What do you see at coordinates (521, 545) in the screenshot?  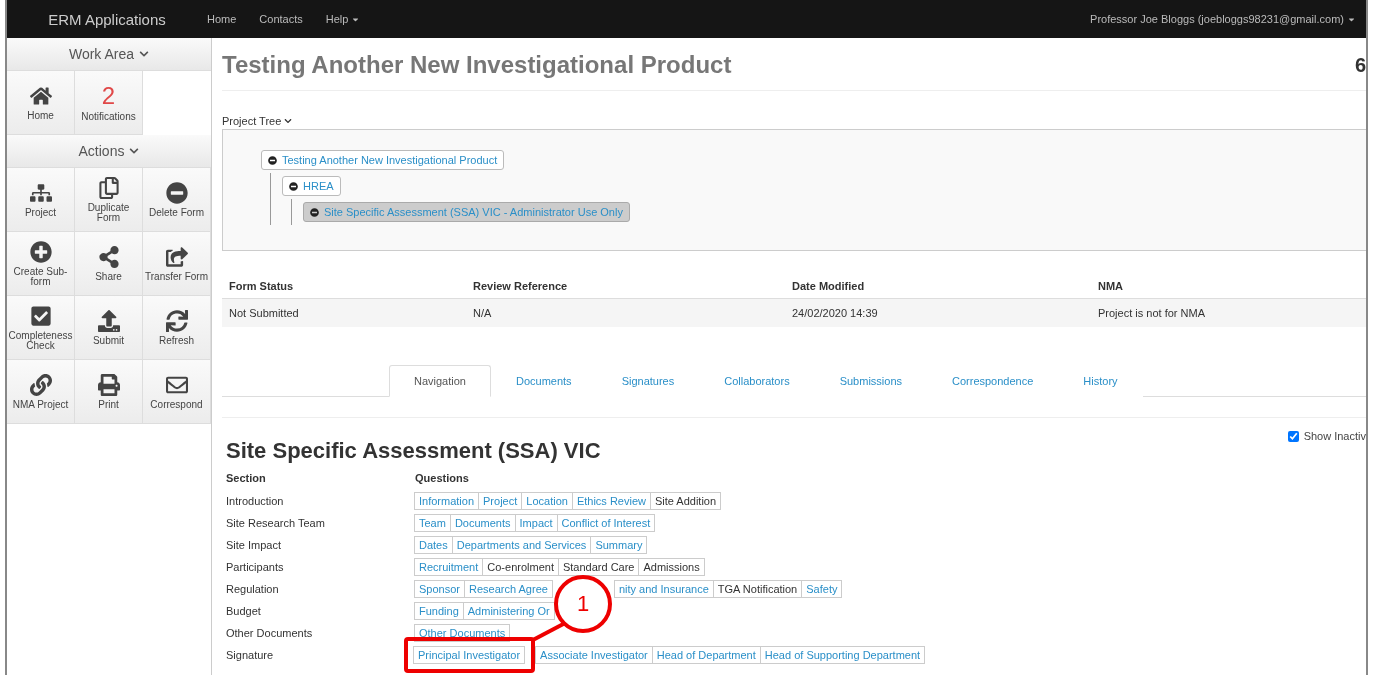 I see `question-link: Departments and Services` at bounding box center [521, 545].